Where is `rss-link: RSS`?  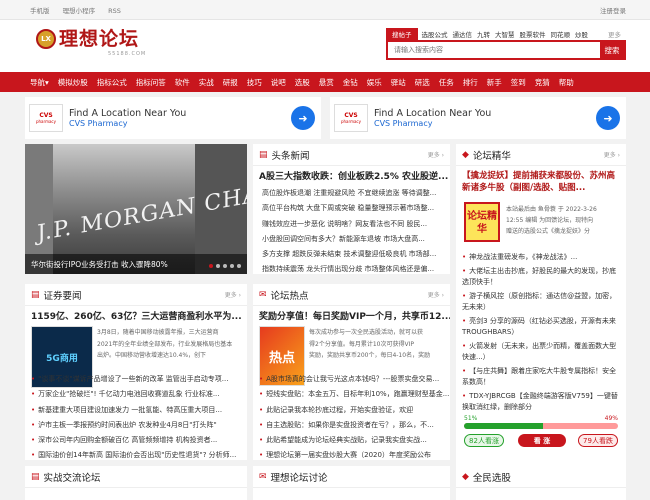 rss-link: RSS is located at coordinates (114, 11).